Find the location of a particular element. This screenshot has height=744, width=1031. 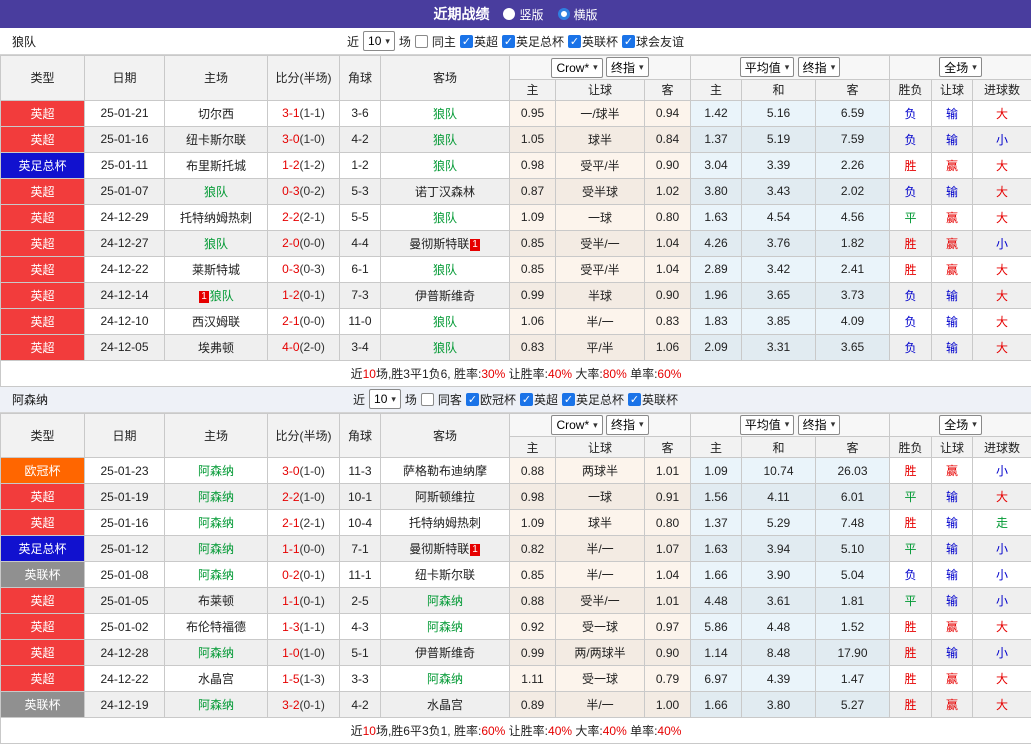

match-date: 24-12-22 is located at coordinates (125, 679).